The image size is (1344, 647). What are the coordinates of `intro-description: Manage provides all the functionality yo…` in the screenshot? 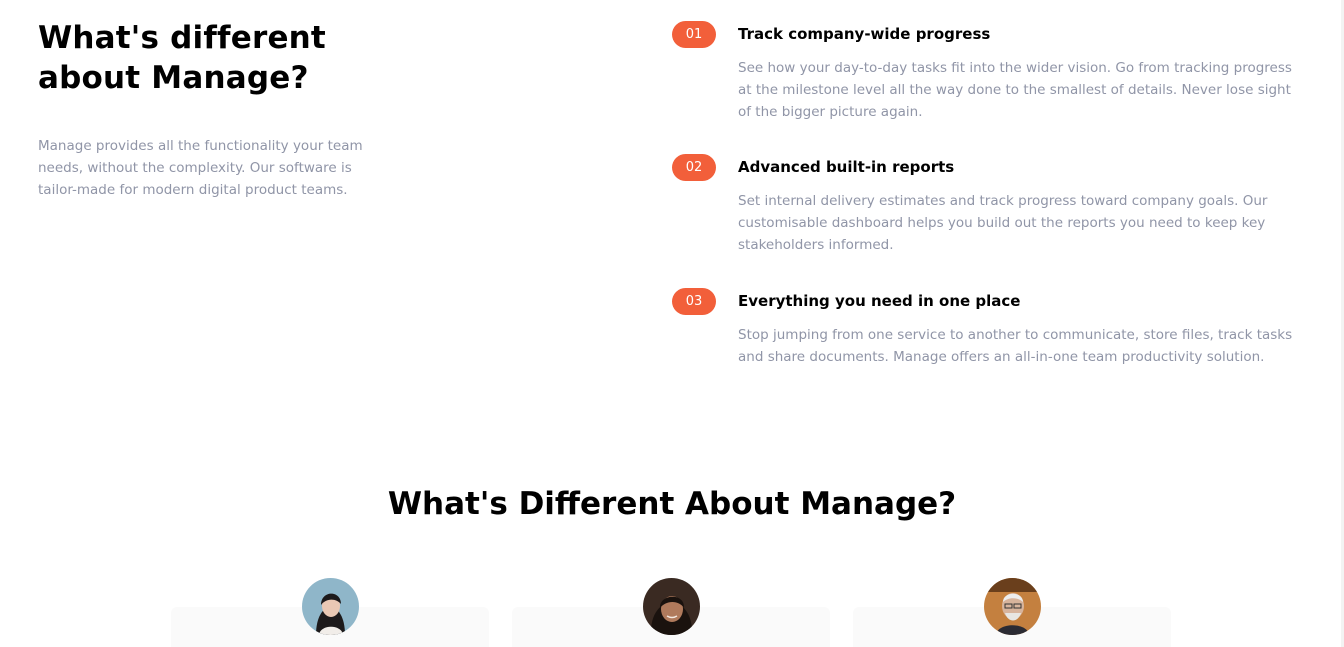 It's located at (200, 168).